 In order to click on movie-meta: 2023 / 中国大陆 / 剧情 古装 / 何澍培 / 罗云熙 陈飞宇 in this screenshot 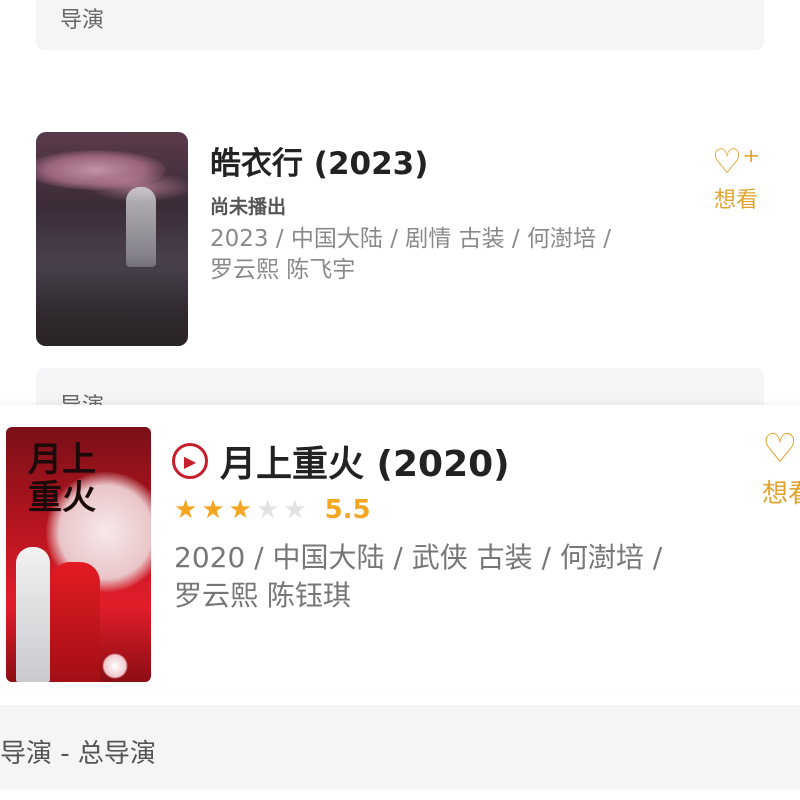, I will do `click(411, 254)`.